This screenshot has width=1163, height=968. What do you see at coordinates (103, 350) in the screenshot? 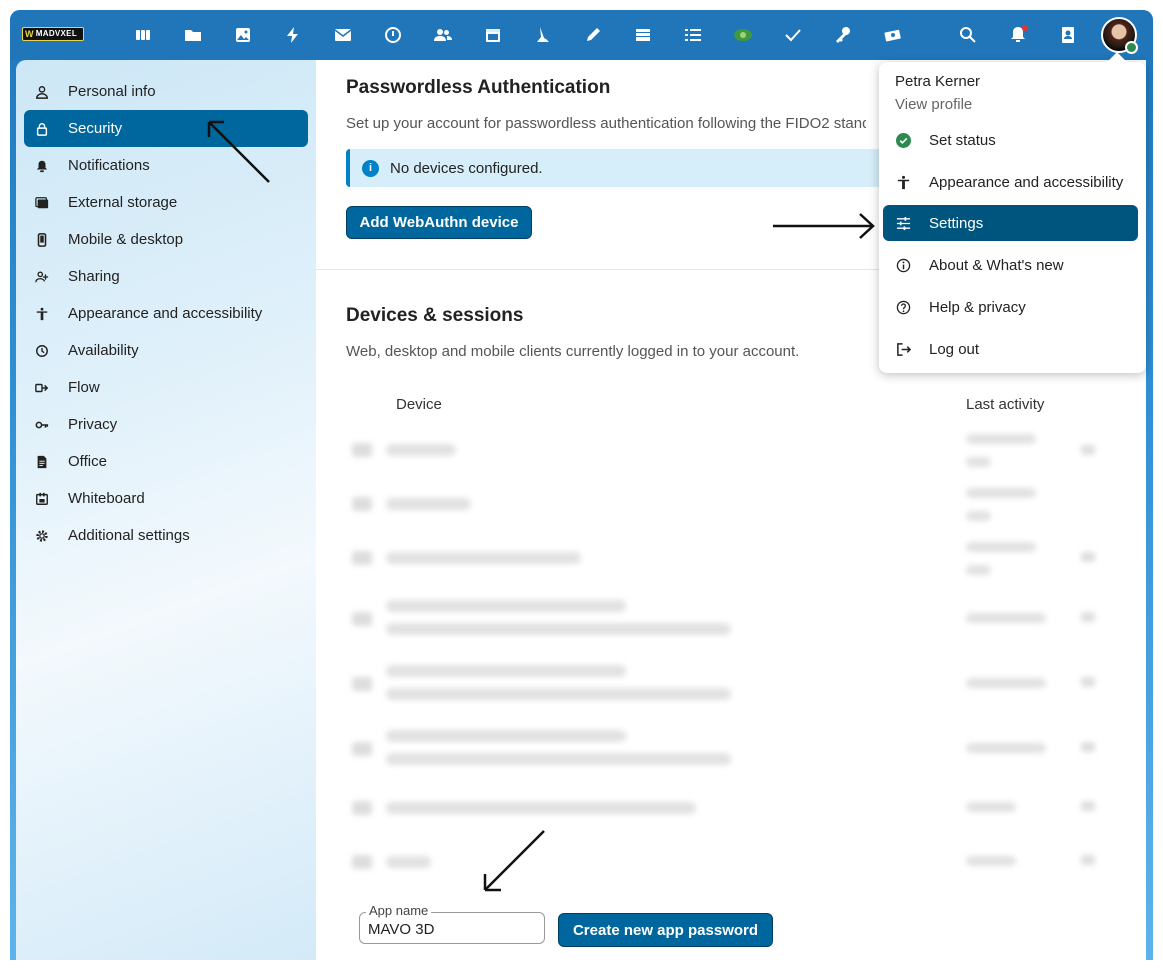
I see `sidebar-item-label: Availability` at bounding box center [103, 350].